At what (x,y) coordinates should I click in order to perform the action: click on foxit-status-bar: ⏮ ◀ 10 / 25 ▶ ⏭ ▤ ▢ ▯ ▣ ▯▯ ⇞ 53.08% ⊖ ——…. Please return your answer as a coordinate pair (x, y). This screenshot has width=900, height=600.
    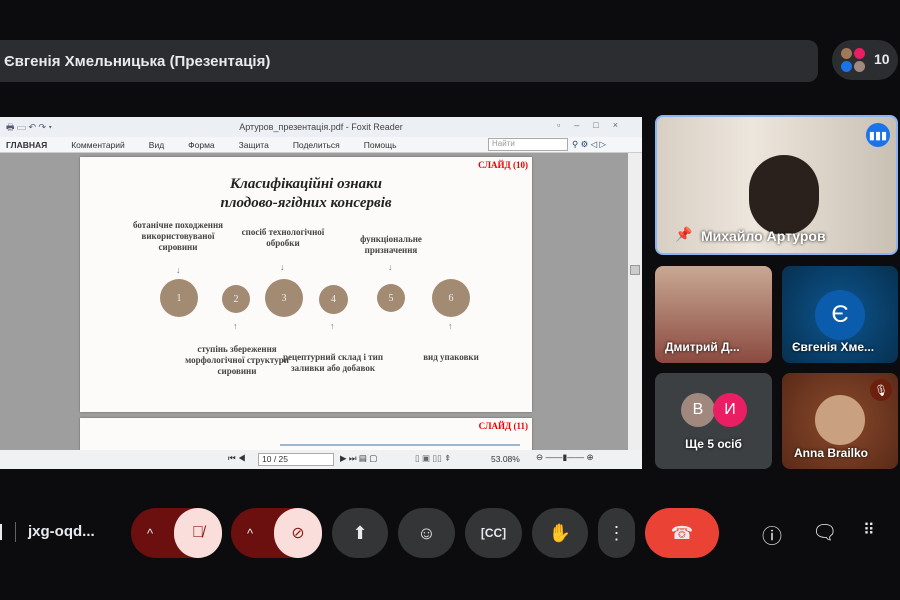
    Looking at the image, I should click on (321, 459).